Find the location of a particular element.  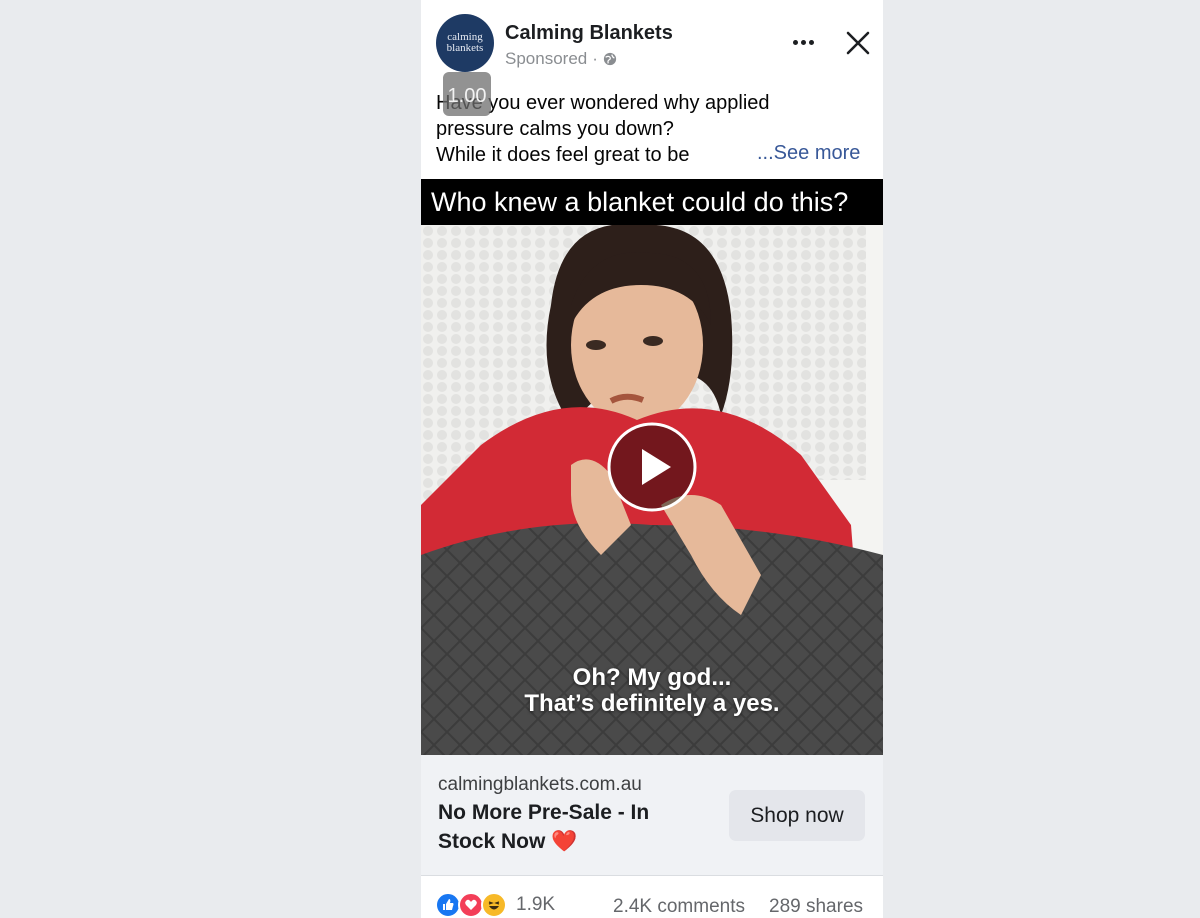

link-headline: No More Pre-Sale - In Stock Now ❤️ is located at coordinates (573, 827).